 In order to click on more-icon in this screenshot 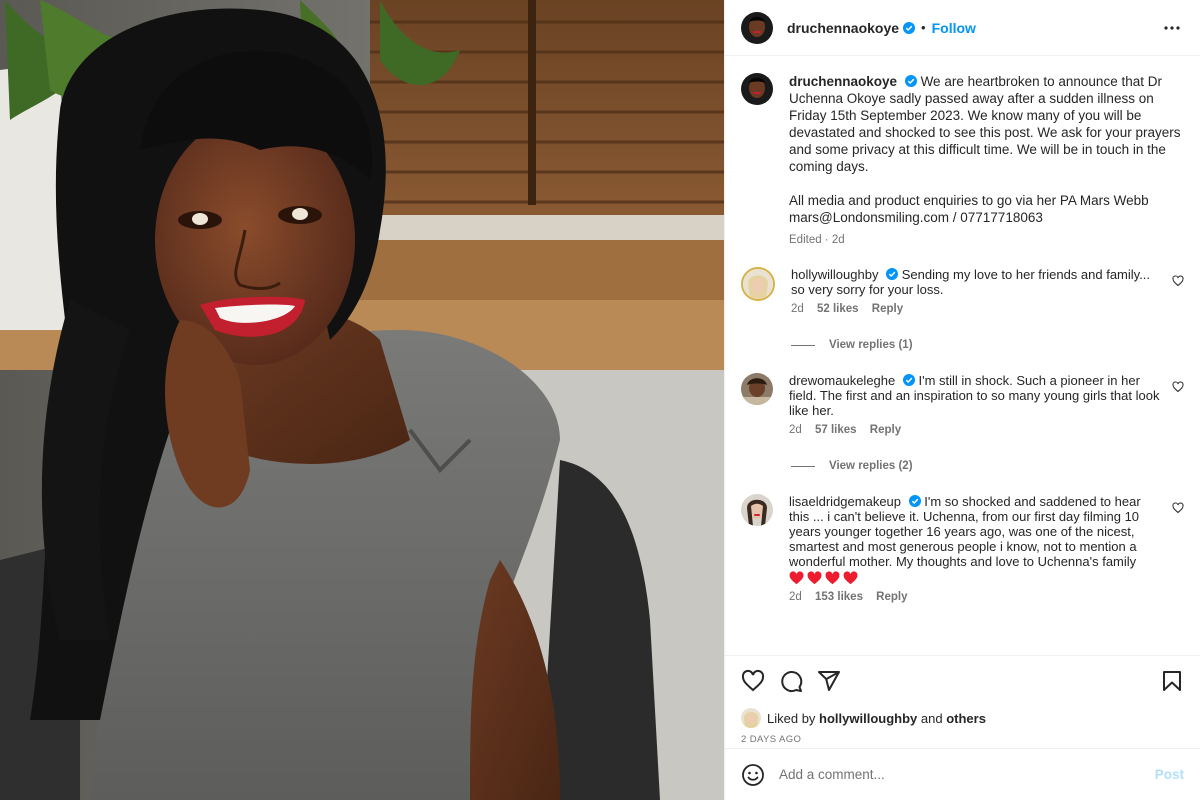, I will do `click(1172, 27)`.